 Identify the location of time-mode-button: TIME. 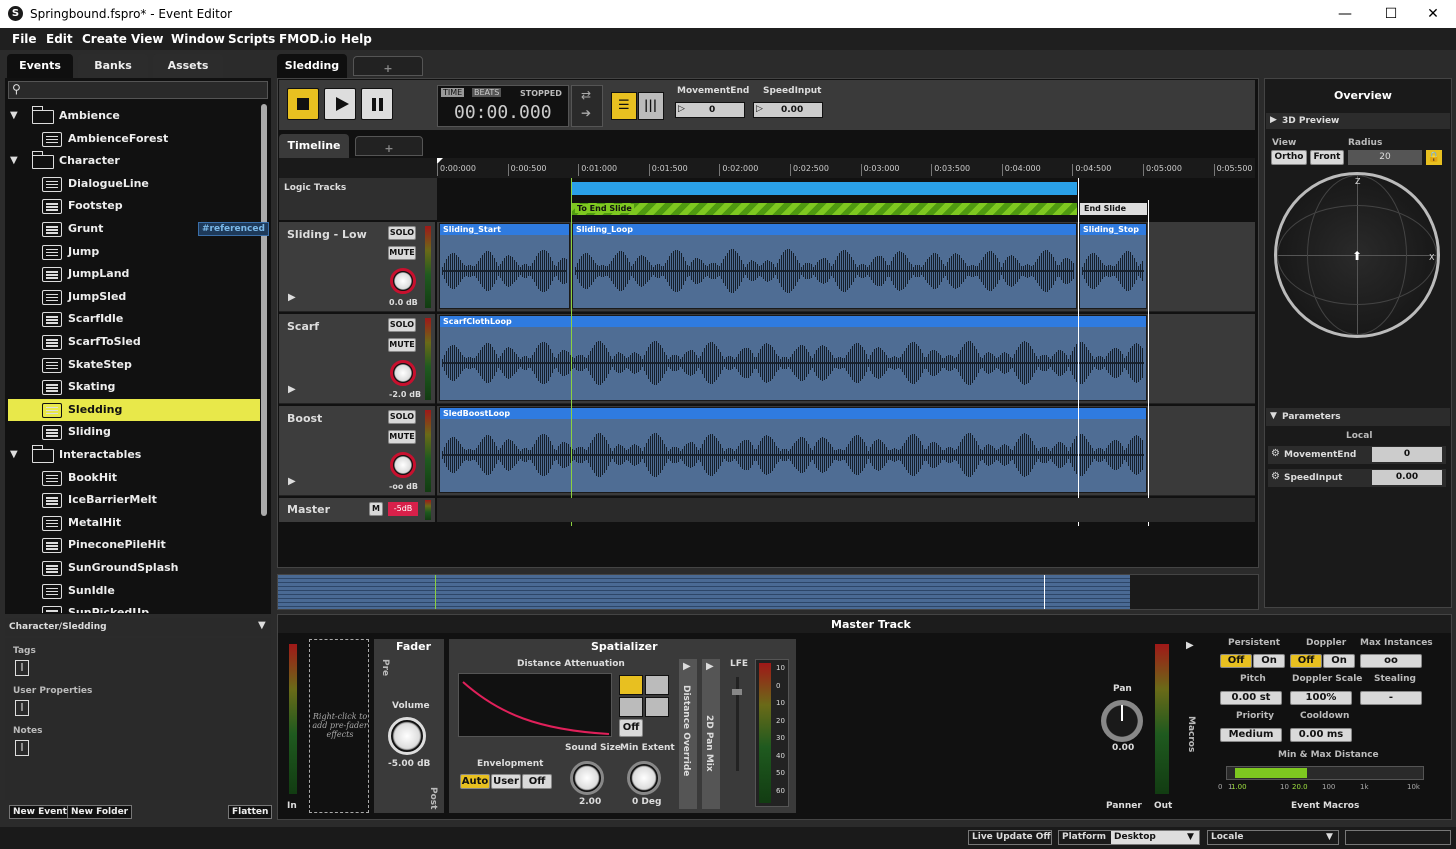
(453, 92).